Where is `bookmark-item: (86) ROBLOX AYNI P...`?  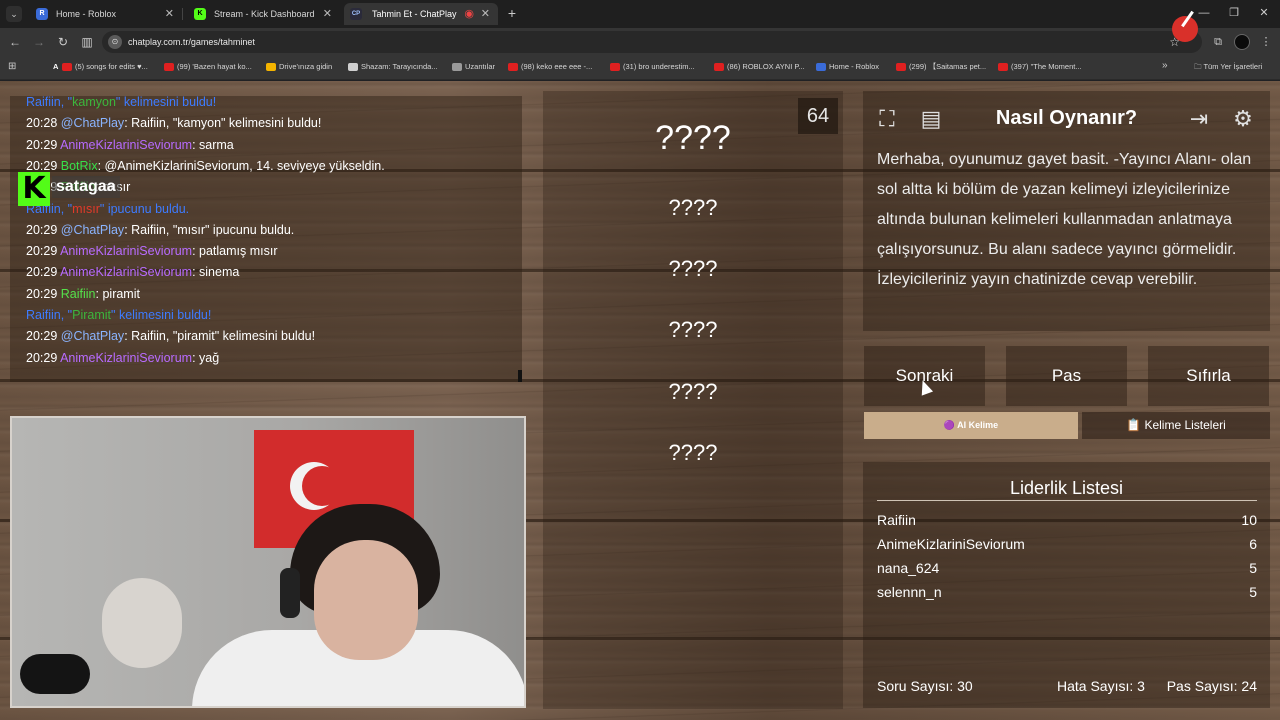 bookmark-item: (86) ROBLOX AYNI P... is located at coordinates (759, 67).